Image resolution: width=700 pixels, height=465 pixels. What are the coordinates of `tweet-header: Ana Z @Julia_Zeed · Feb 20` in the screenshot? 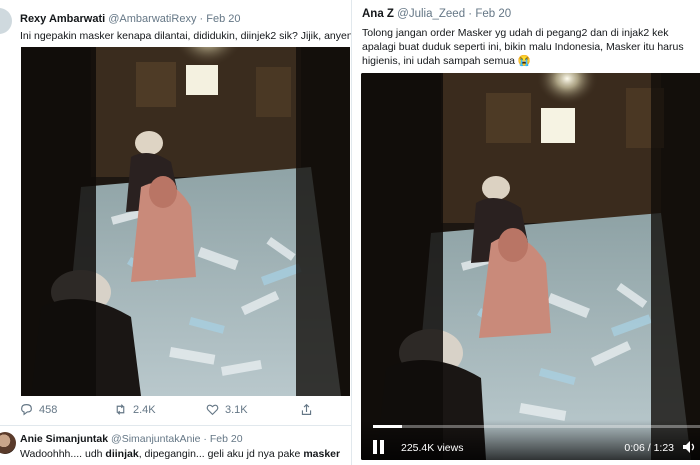 It's located at (436, 14).